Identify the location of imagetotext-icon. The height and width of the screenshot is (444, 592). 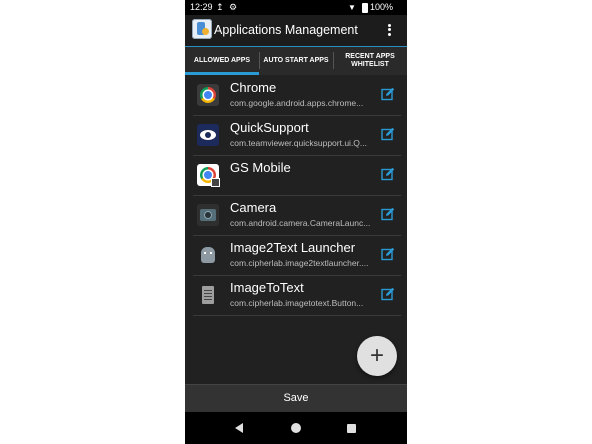
(208, 295).